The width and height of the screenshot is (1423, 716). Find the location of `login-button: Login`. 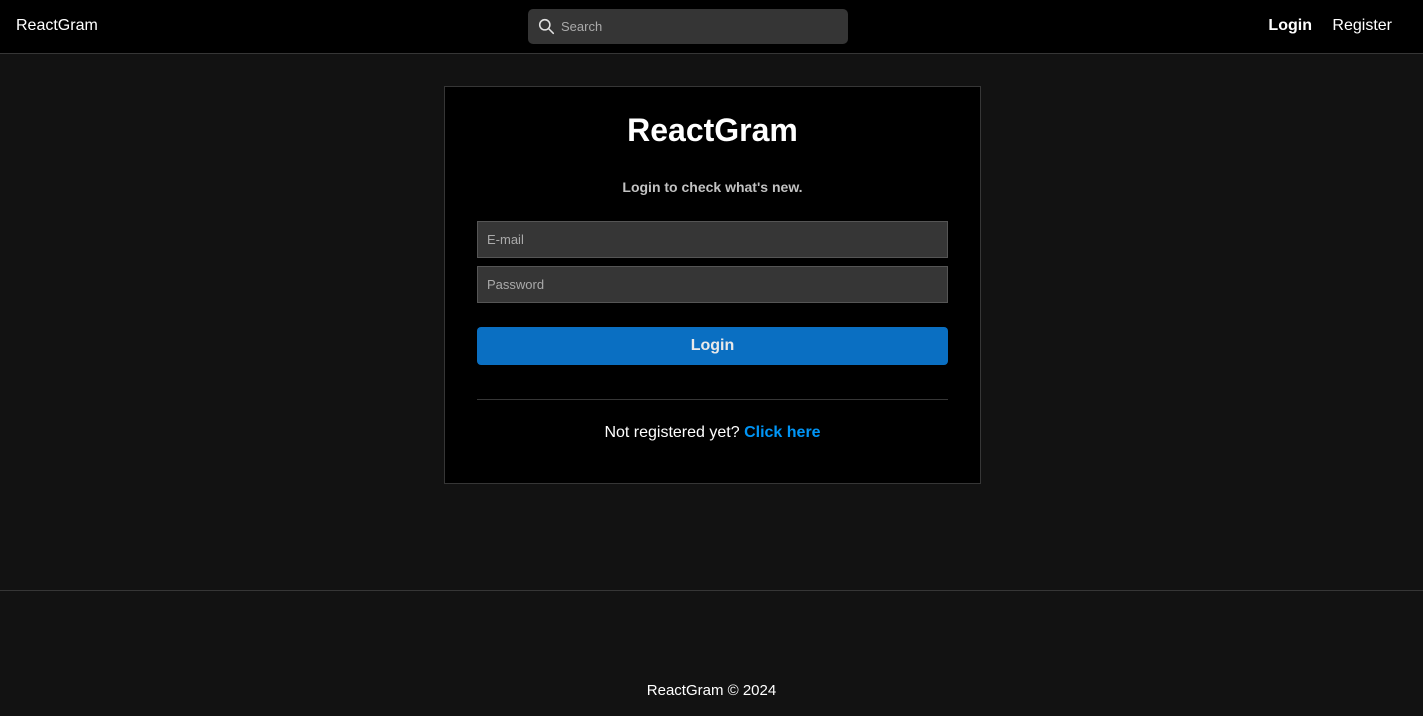

login-button: Login is located at coordinates (712, 346).